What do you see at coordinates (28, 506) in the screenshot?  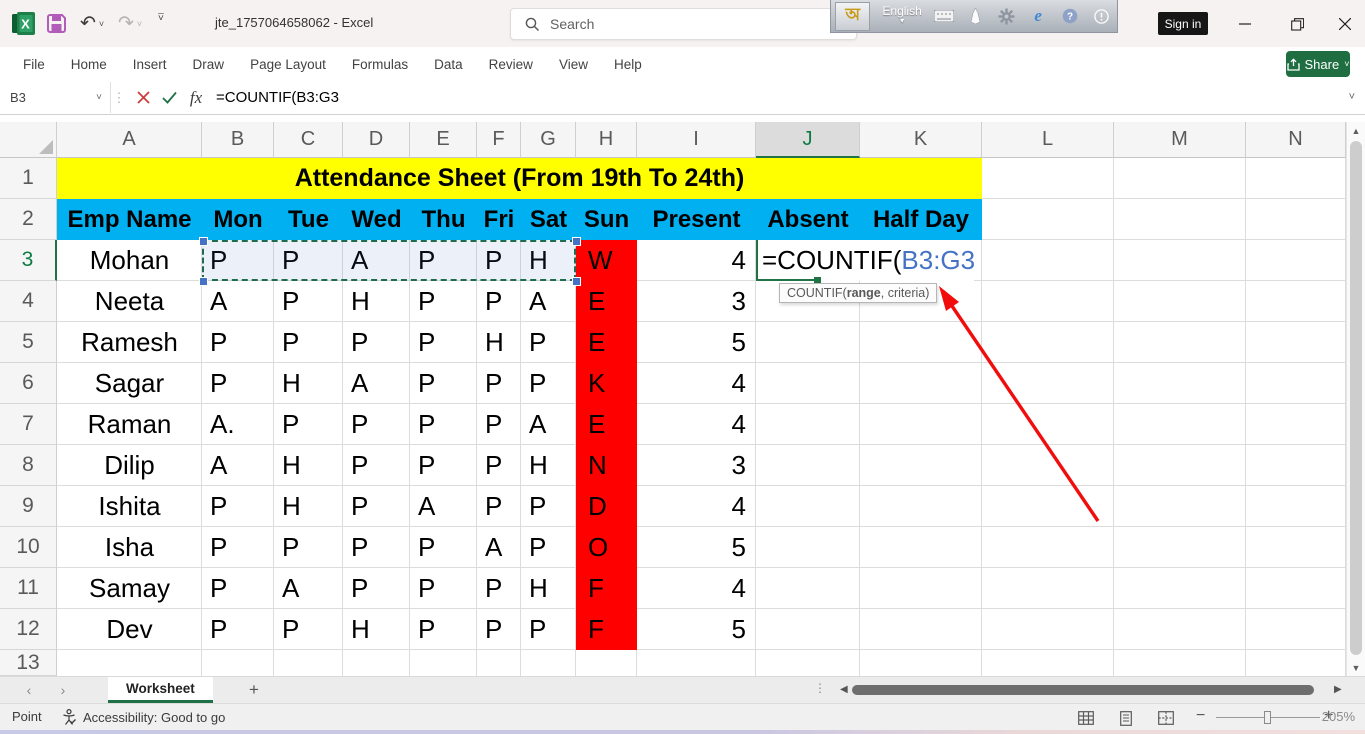 I see `row-header-9: 9` at bounding box center [28, 506].